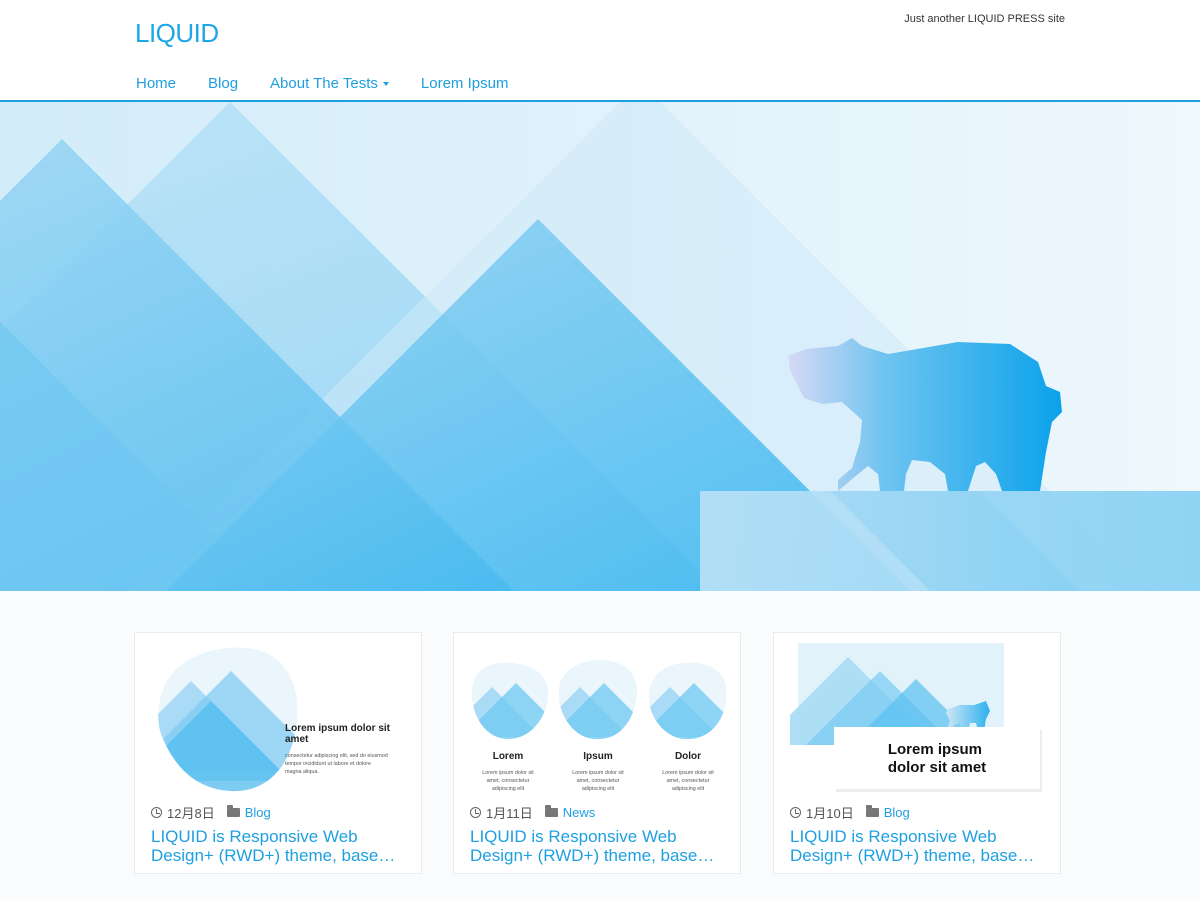 This screenshot has width=1200, height=900. Describe the element at coordinates (918, 721) in the screenshot. I see `post-thumbnail: Lorem ipsum dolor sit amet` at that location.